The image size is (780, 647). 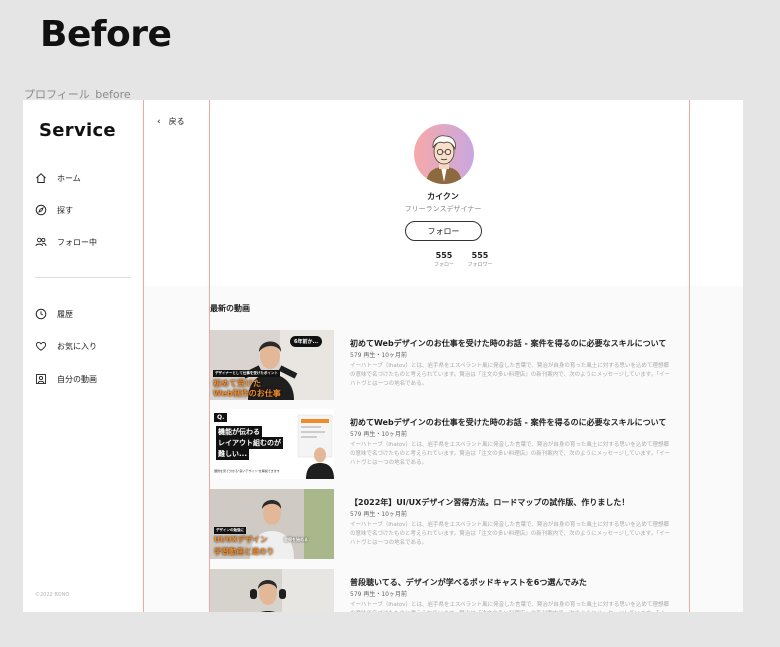 What do you see at coordinates (54, 210) in the screenshot?
I see `sidebar-item-explore: 探す` at bounding box center [54, 210].